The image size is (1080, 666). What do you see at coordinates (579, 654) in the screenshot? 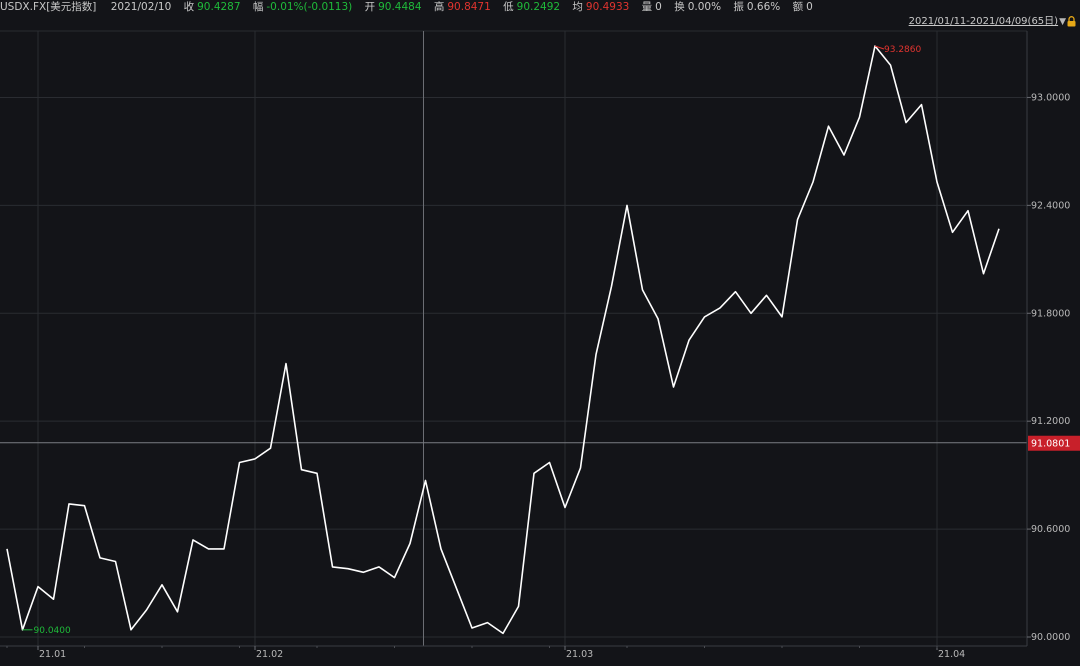
I see `x-tick-label: 21.03` at bounding box center [579, 654].